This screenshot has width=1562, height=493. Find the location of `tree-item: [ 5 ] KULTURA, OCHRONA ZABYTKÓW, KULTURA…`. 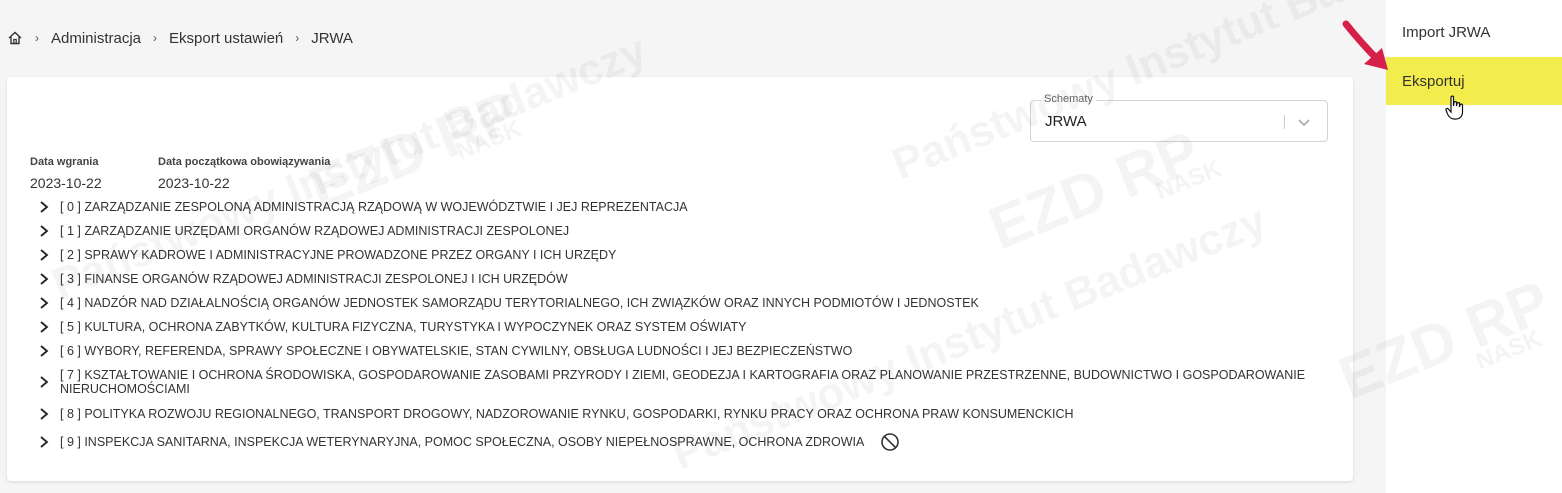

tree-item: [ 5 ] KULTURA, OCHRONA ZABYTKÓW, KULTURA… is located at coordinates (687, 327).